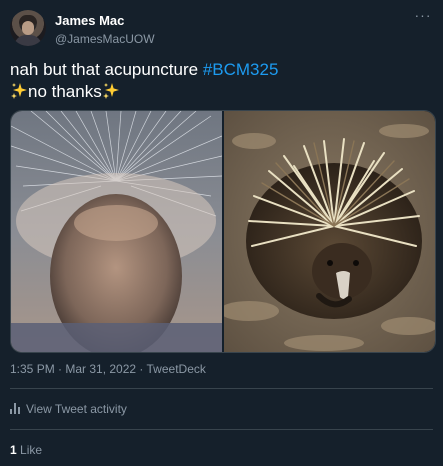 The height and width of the screenshot is (466, 443). I want to click on likes-count: 1 Like, so click(26, 450).